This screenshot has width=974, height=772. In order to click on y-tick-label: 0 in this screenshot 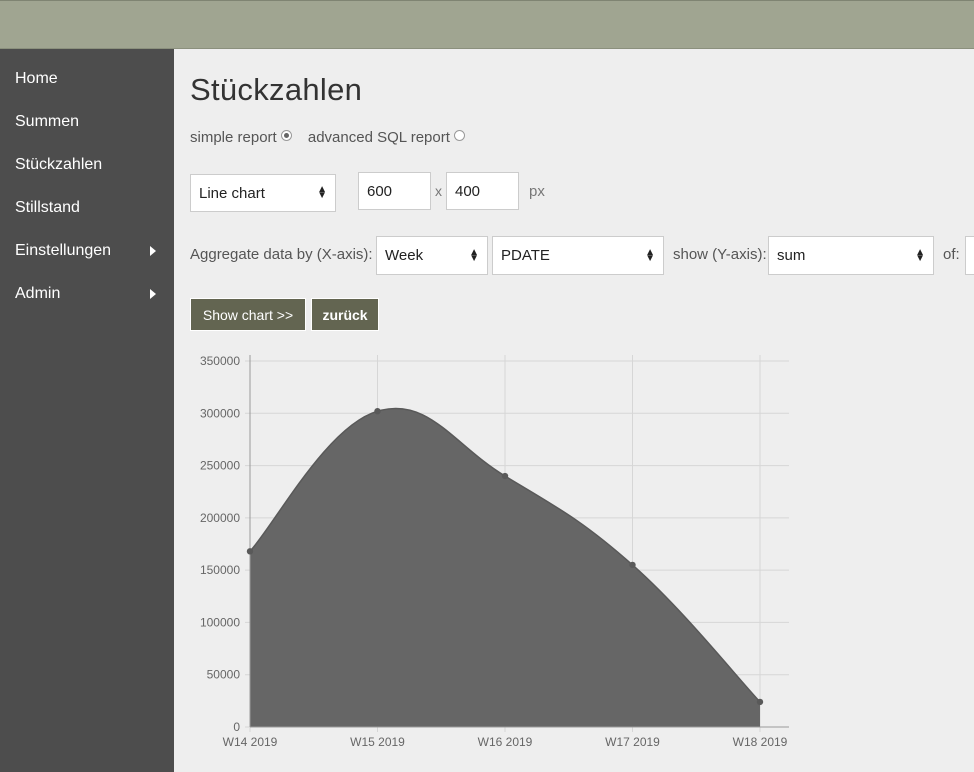, I will do `click(236, 727)`.